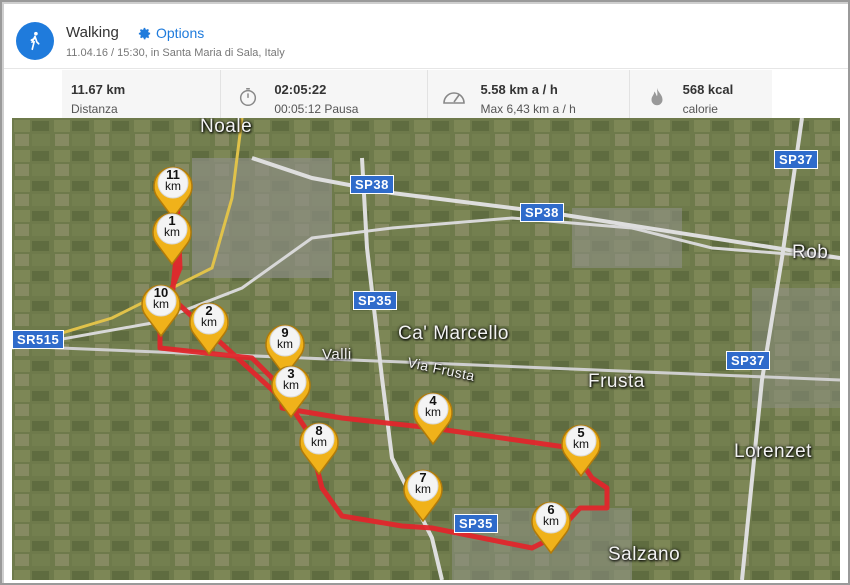 This screenshot has width=850, height=585. Describe the element at coordinates (35, 41) in the screenshot. I see `walking-icon` at that location.